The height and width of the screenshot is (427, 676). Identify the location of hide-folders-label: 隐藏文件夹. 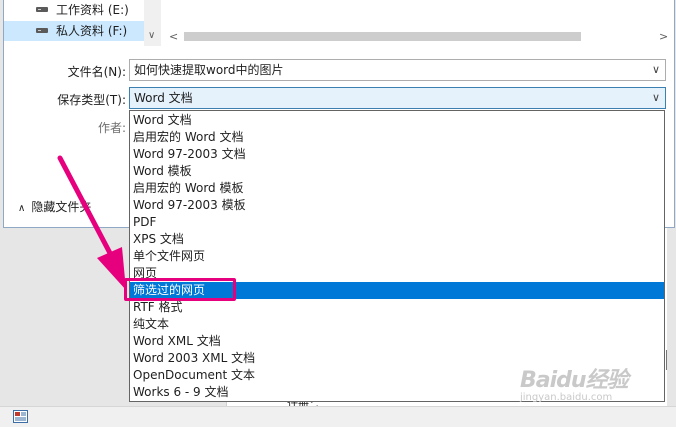
(61, 207).